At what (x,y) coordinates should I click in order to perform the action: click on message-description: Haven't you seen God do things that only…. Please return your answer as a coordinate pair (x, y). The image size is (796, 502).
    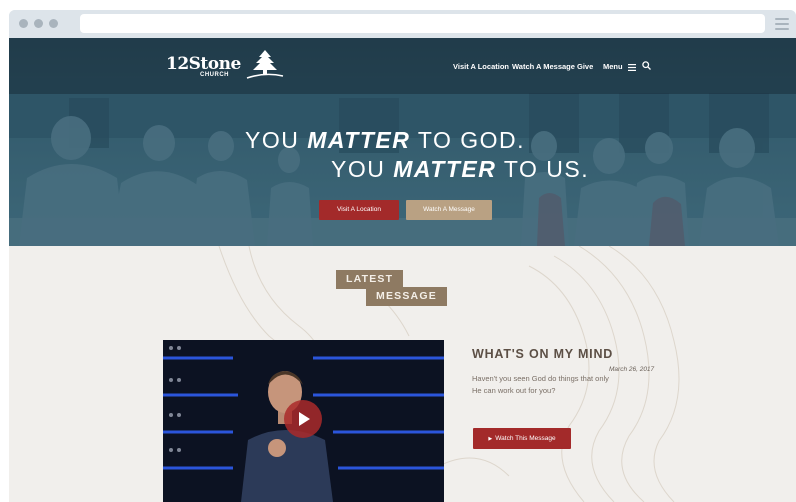
    Looking at the image, I should click on (540, 384).